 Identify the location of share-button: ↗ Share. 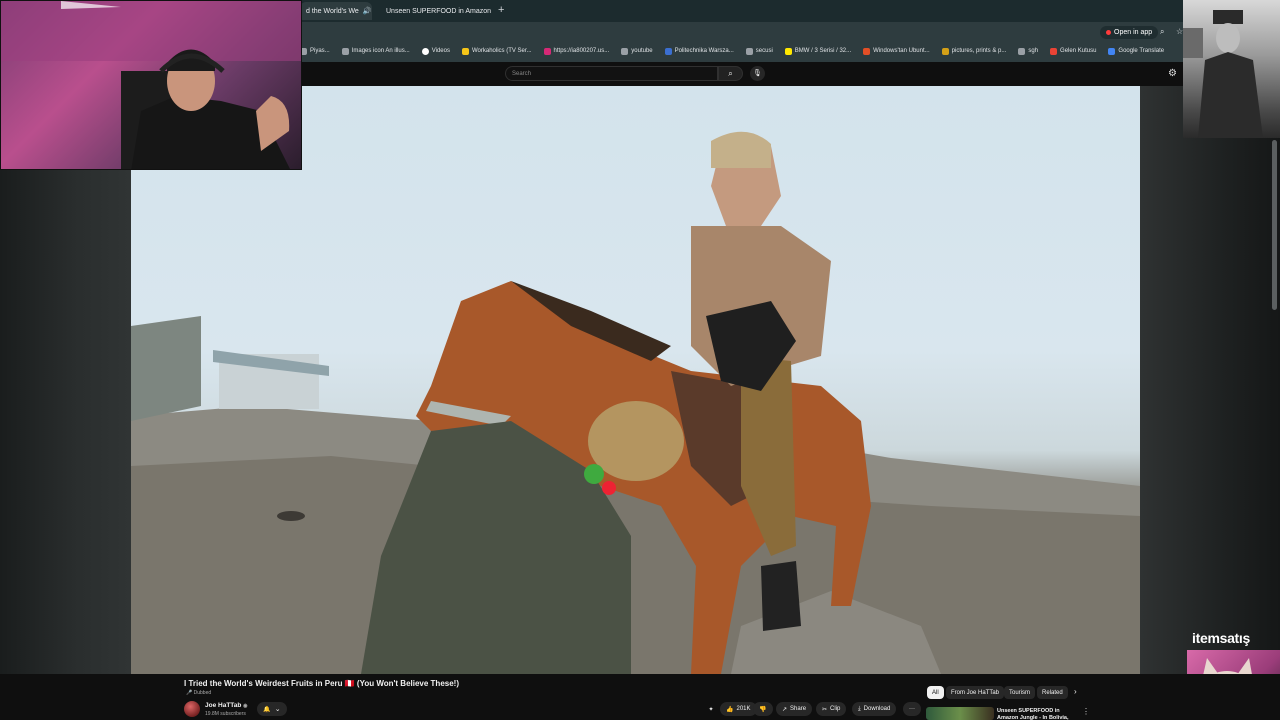
(794, 709).